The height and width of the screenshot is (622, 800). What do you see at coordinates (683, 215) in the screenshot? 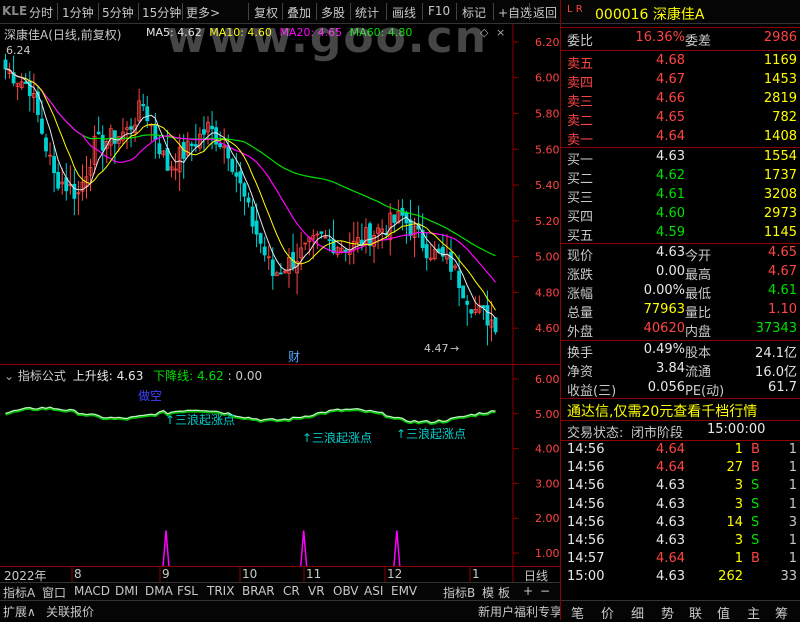
I see `bid-row: 买四 4.60 2973` at bounding box center [683, 215].